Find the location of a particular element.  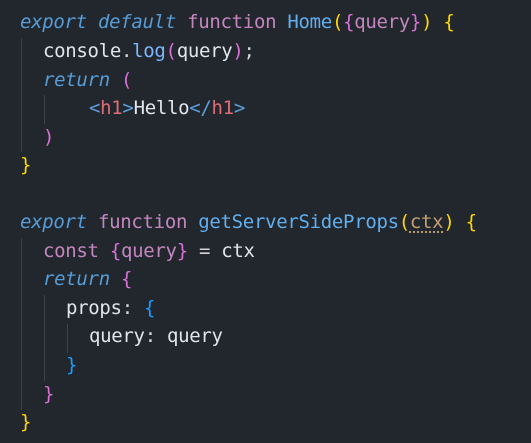

code-line-2: console.log(query); is located at coordinates (149, 51).